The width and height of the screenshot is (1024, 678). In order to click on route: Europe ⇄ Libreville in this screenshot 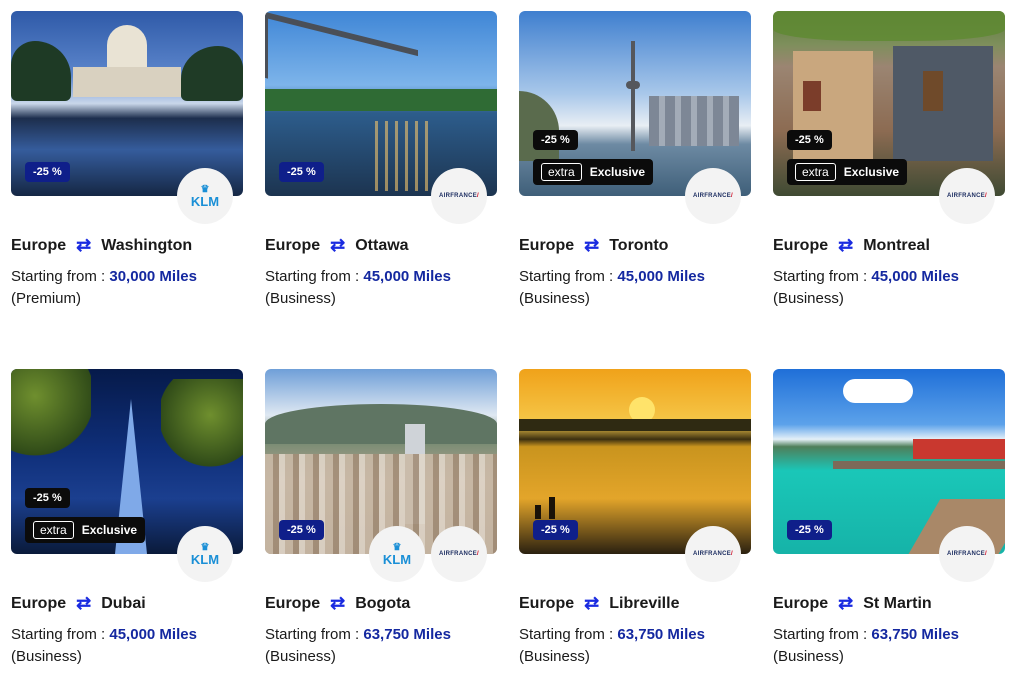, I will do `click(635, 603)`.